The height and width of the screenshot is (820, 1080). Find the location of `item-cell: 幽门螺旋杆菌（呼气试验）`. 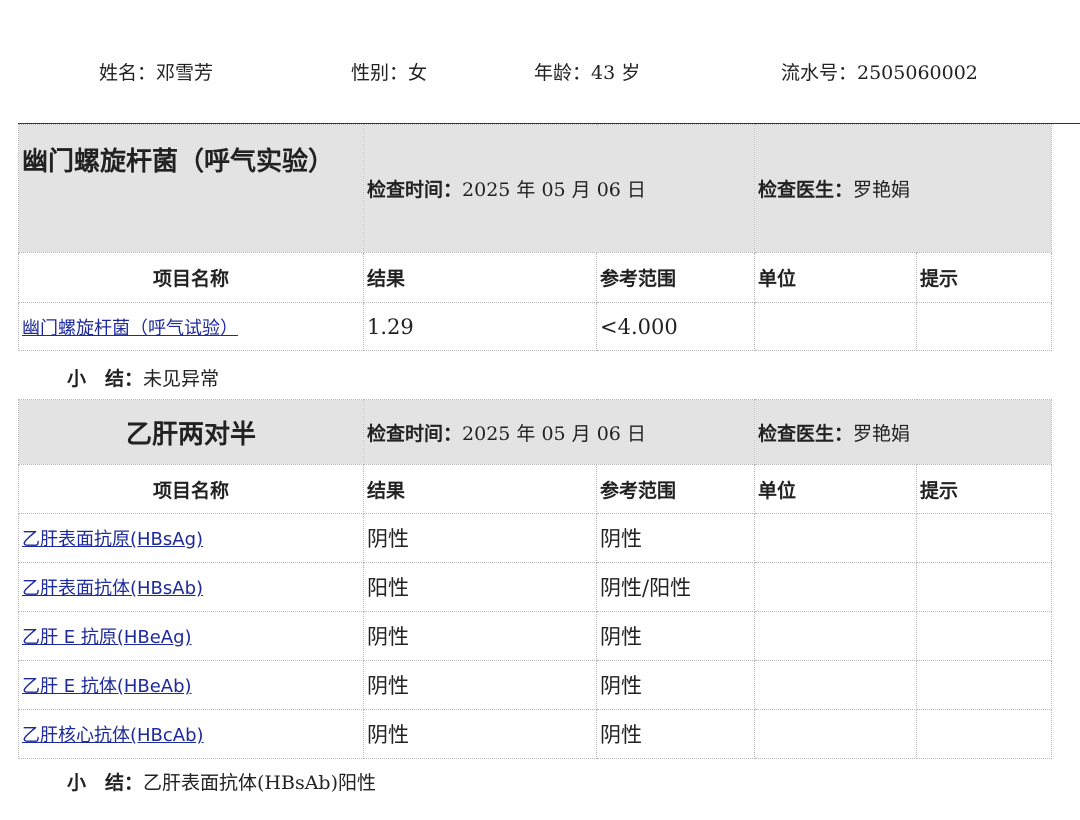

item-cell: 幽门螺旋杆菌（呼气试验） is located at coordinates (191, 326).